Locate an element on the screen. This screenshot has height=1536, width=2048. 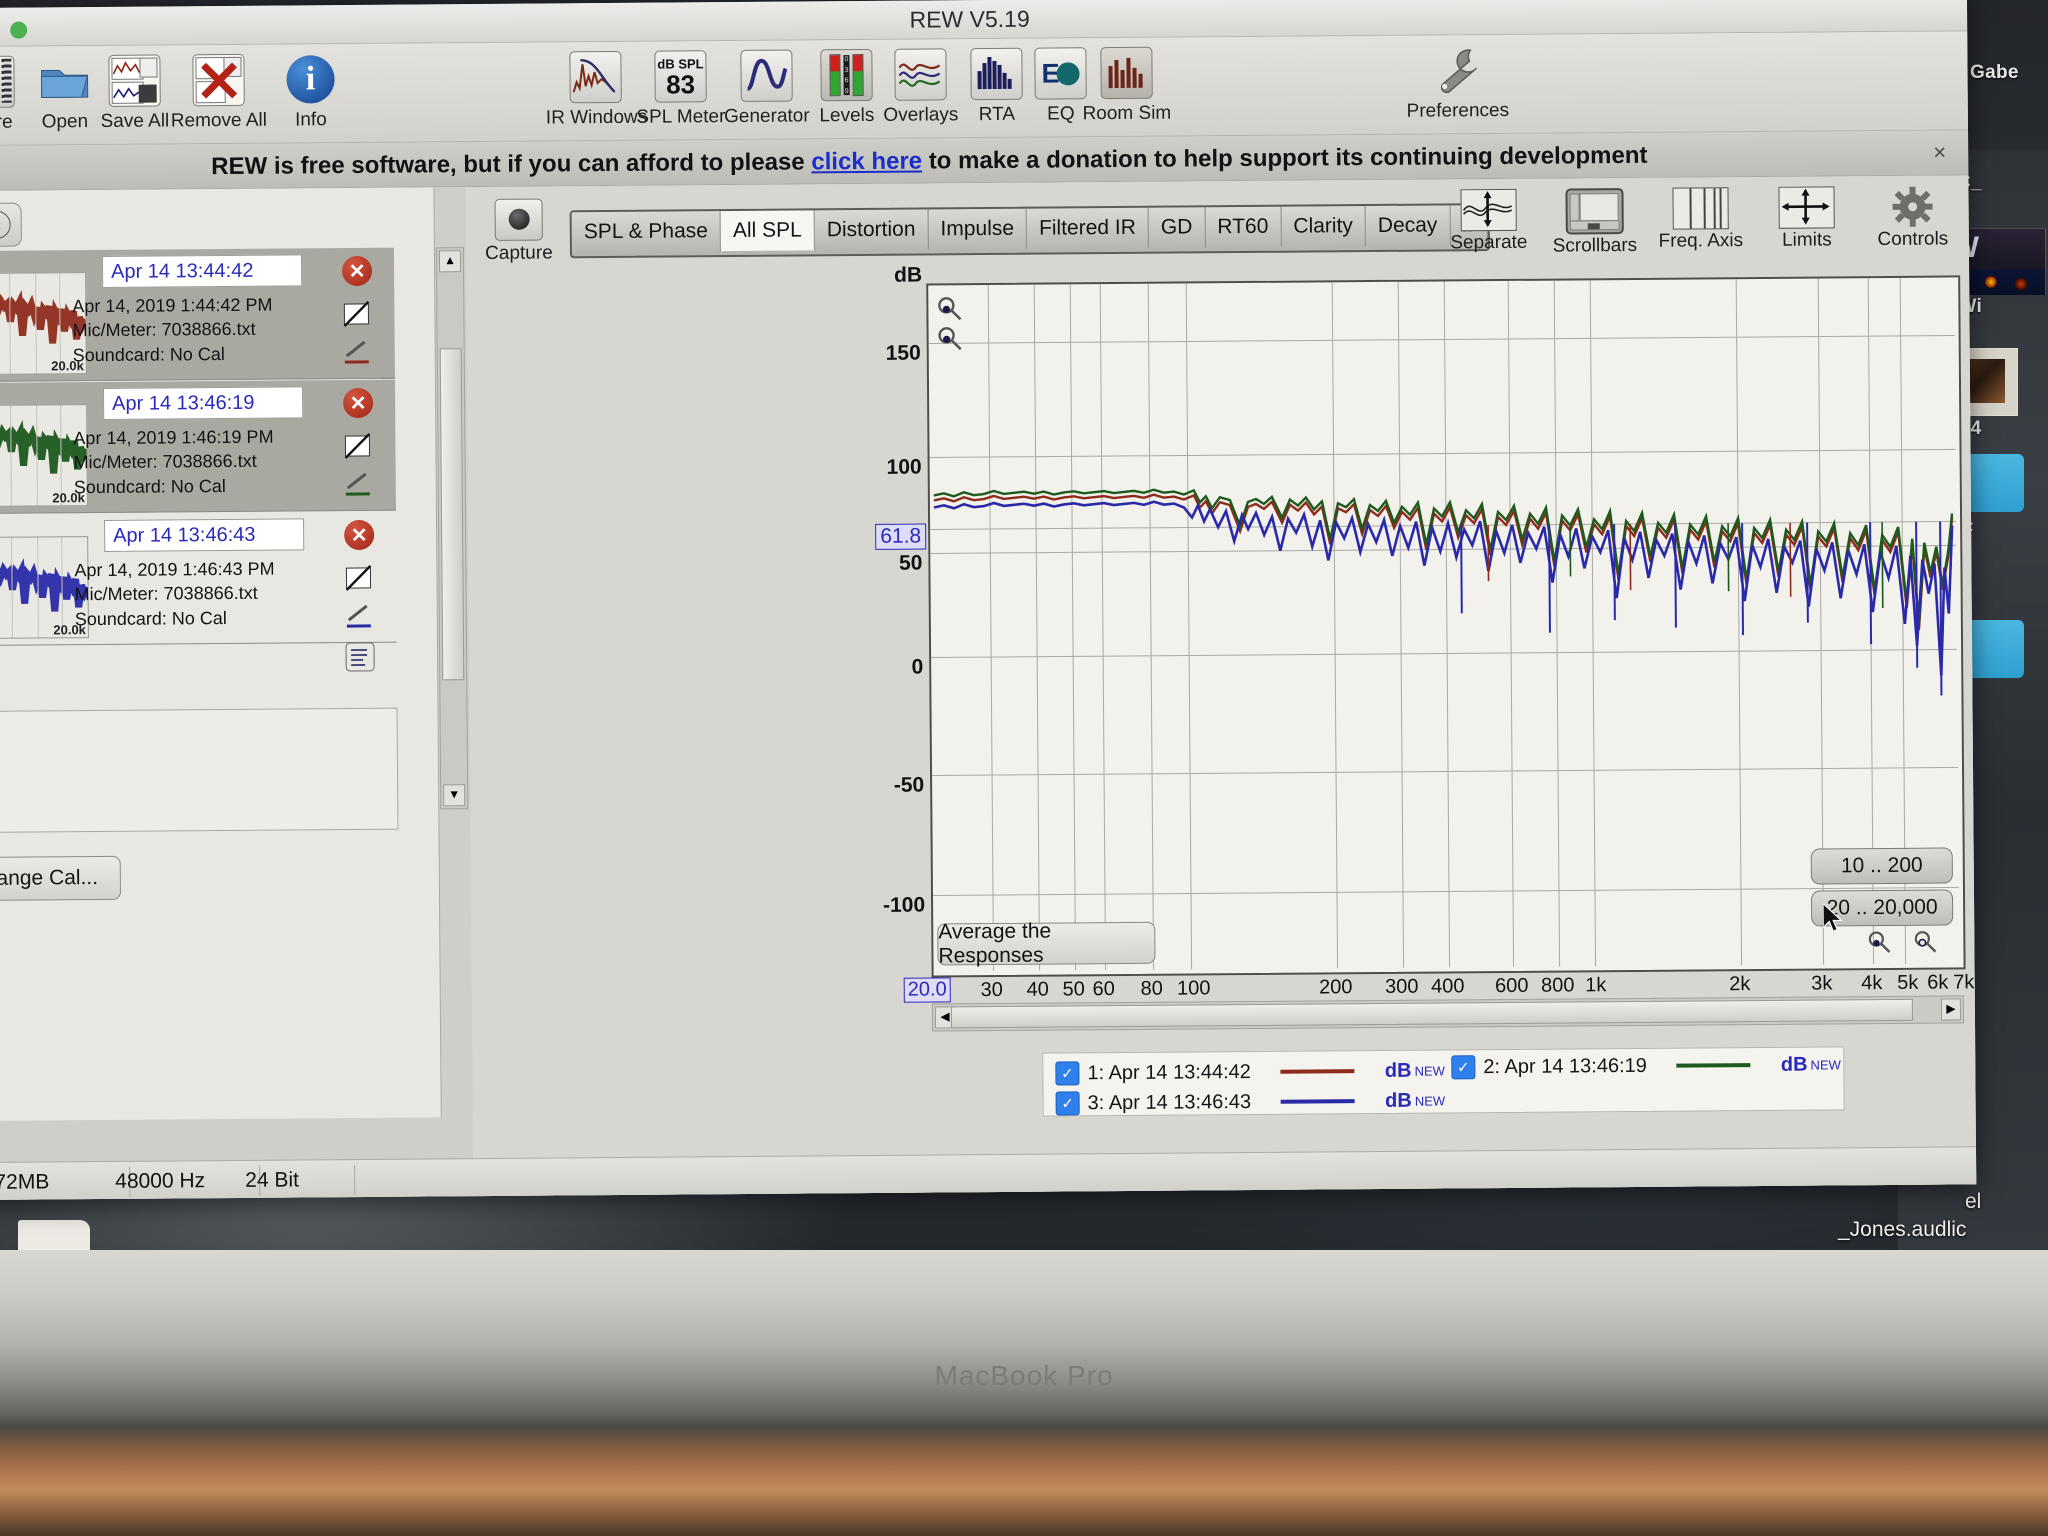
controls-button: Controls is located at coordinates (1912, 220).